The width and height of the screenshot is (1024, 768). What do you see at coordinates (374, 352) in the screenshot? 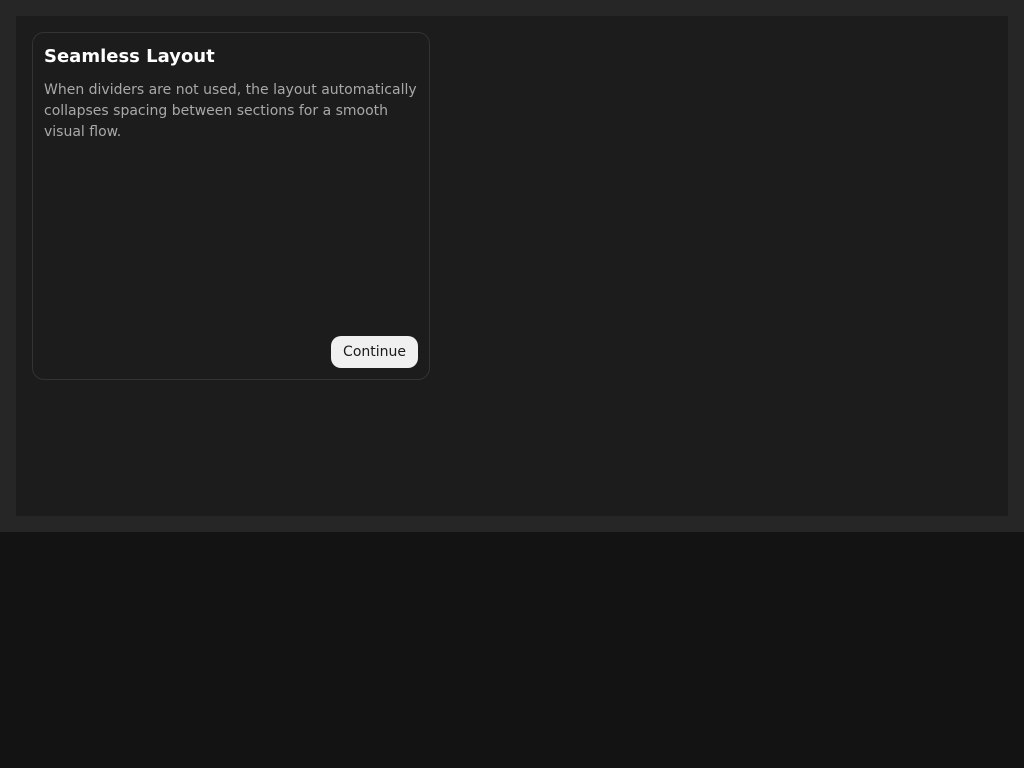
I see `continue-button: Continue` at bounding box center [374, 352].